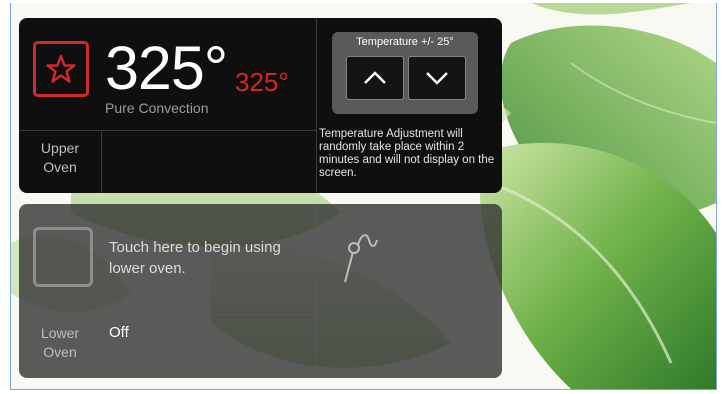 Image resolution: width=727 pixels, height=394 pixels. Describe the element at coordinates (63, 257) in the screenshot. I see `lower-oven-status-icon` at that location.